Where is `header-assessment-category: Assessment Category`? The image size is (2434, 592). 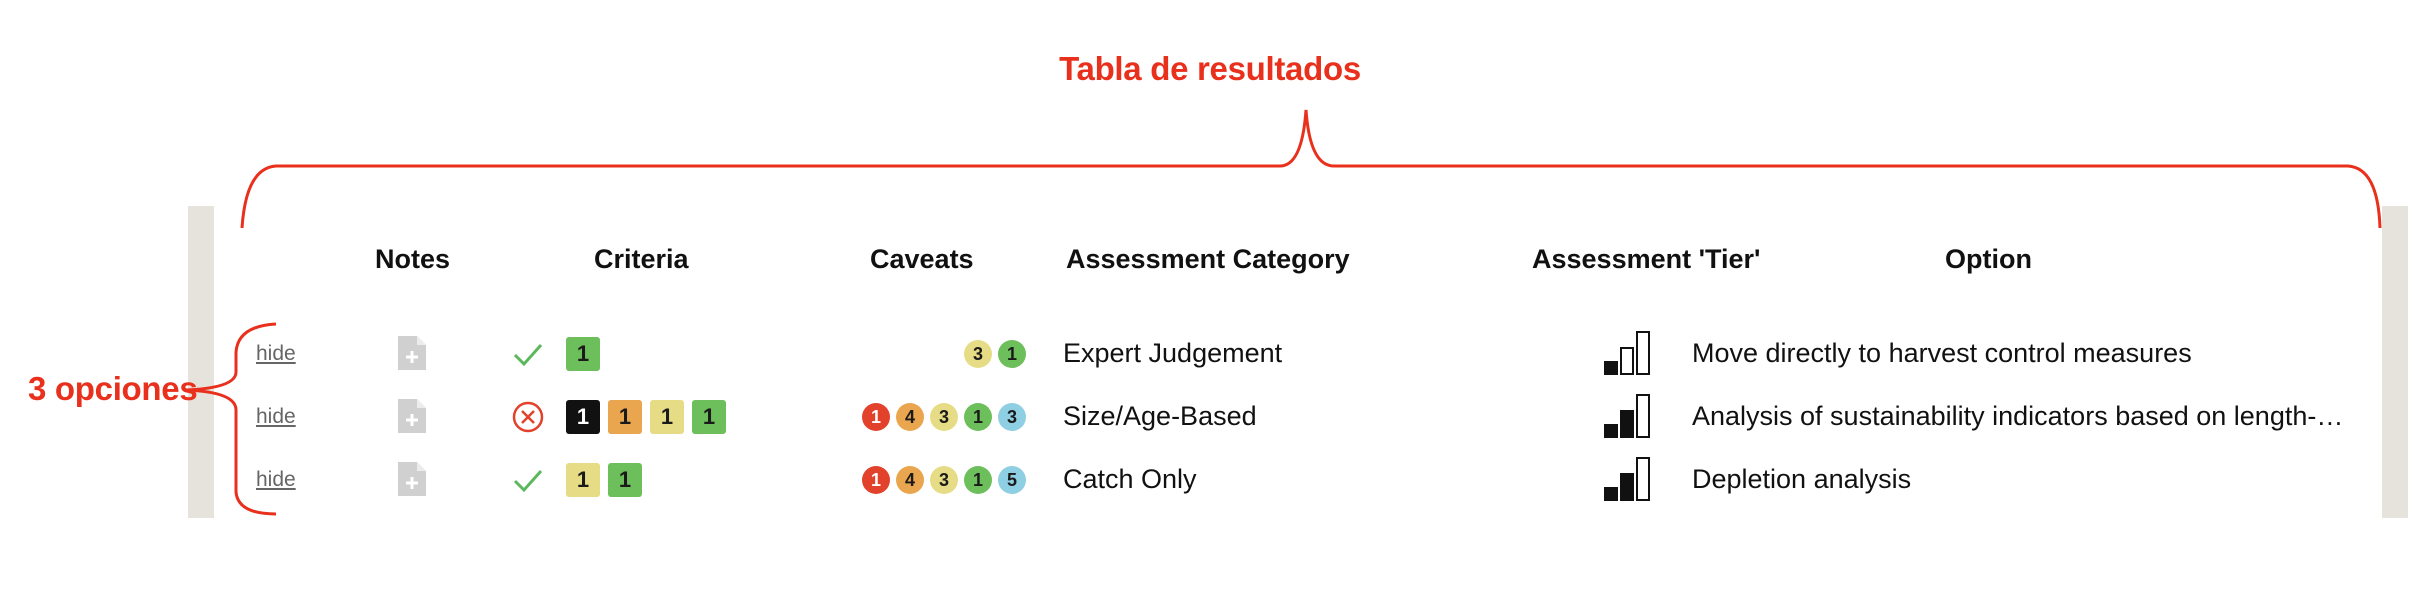 header-assessment-category: Assessment Category is located at coordinates (1208, 259).